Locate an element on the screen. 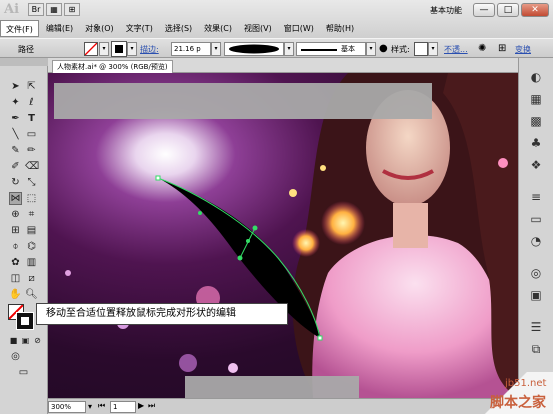  shape-builder-tool-icon: ⊕ is located at coordinates (15, 214).